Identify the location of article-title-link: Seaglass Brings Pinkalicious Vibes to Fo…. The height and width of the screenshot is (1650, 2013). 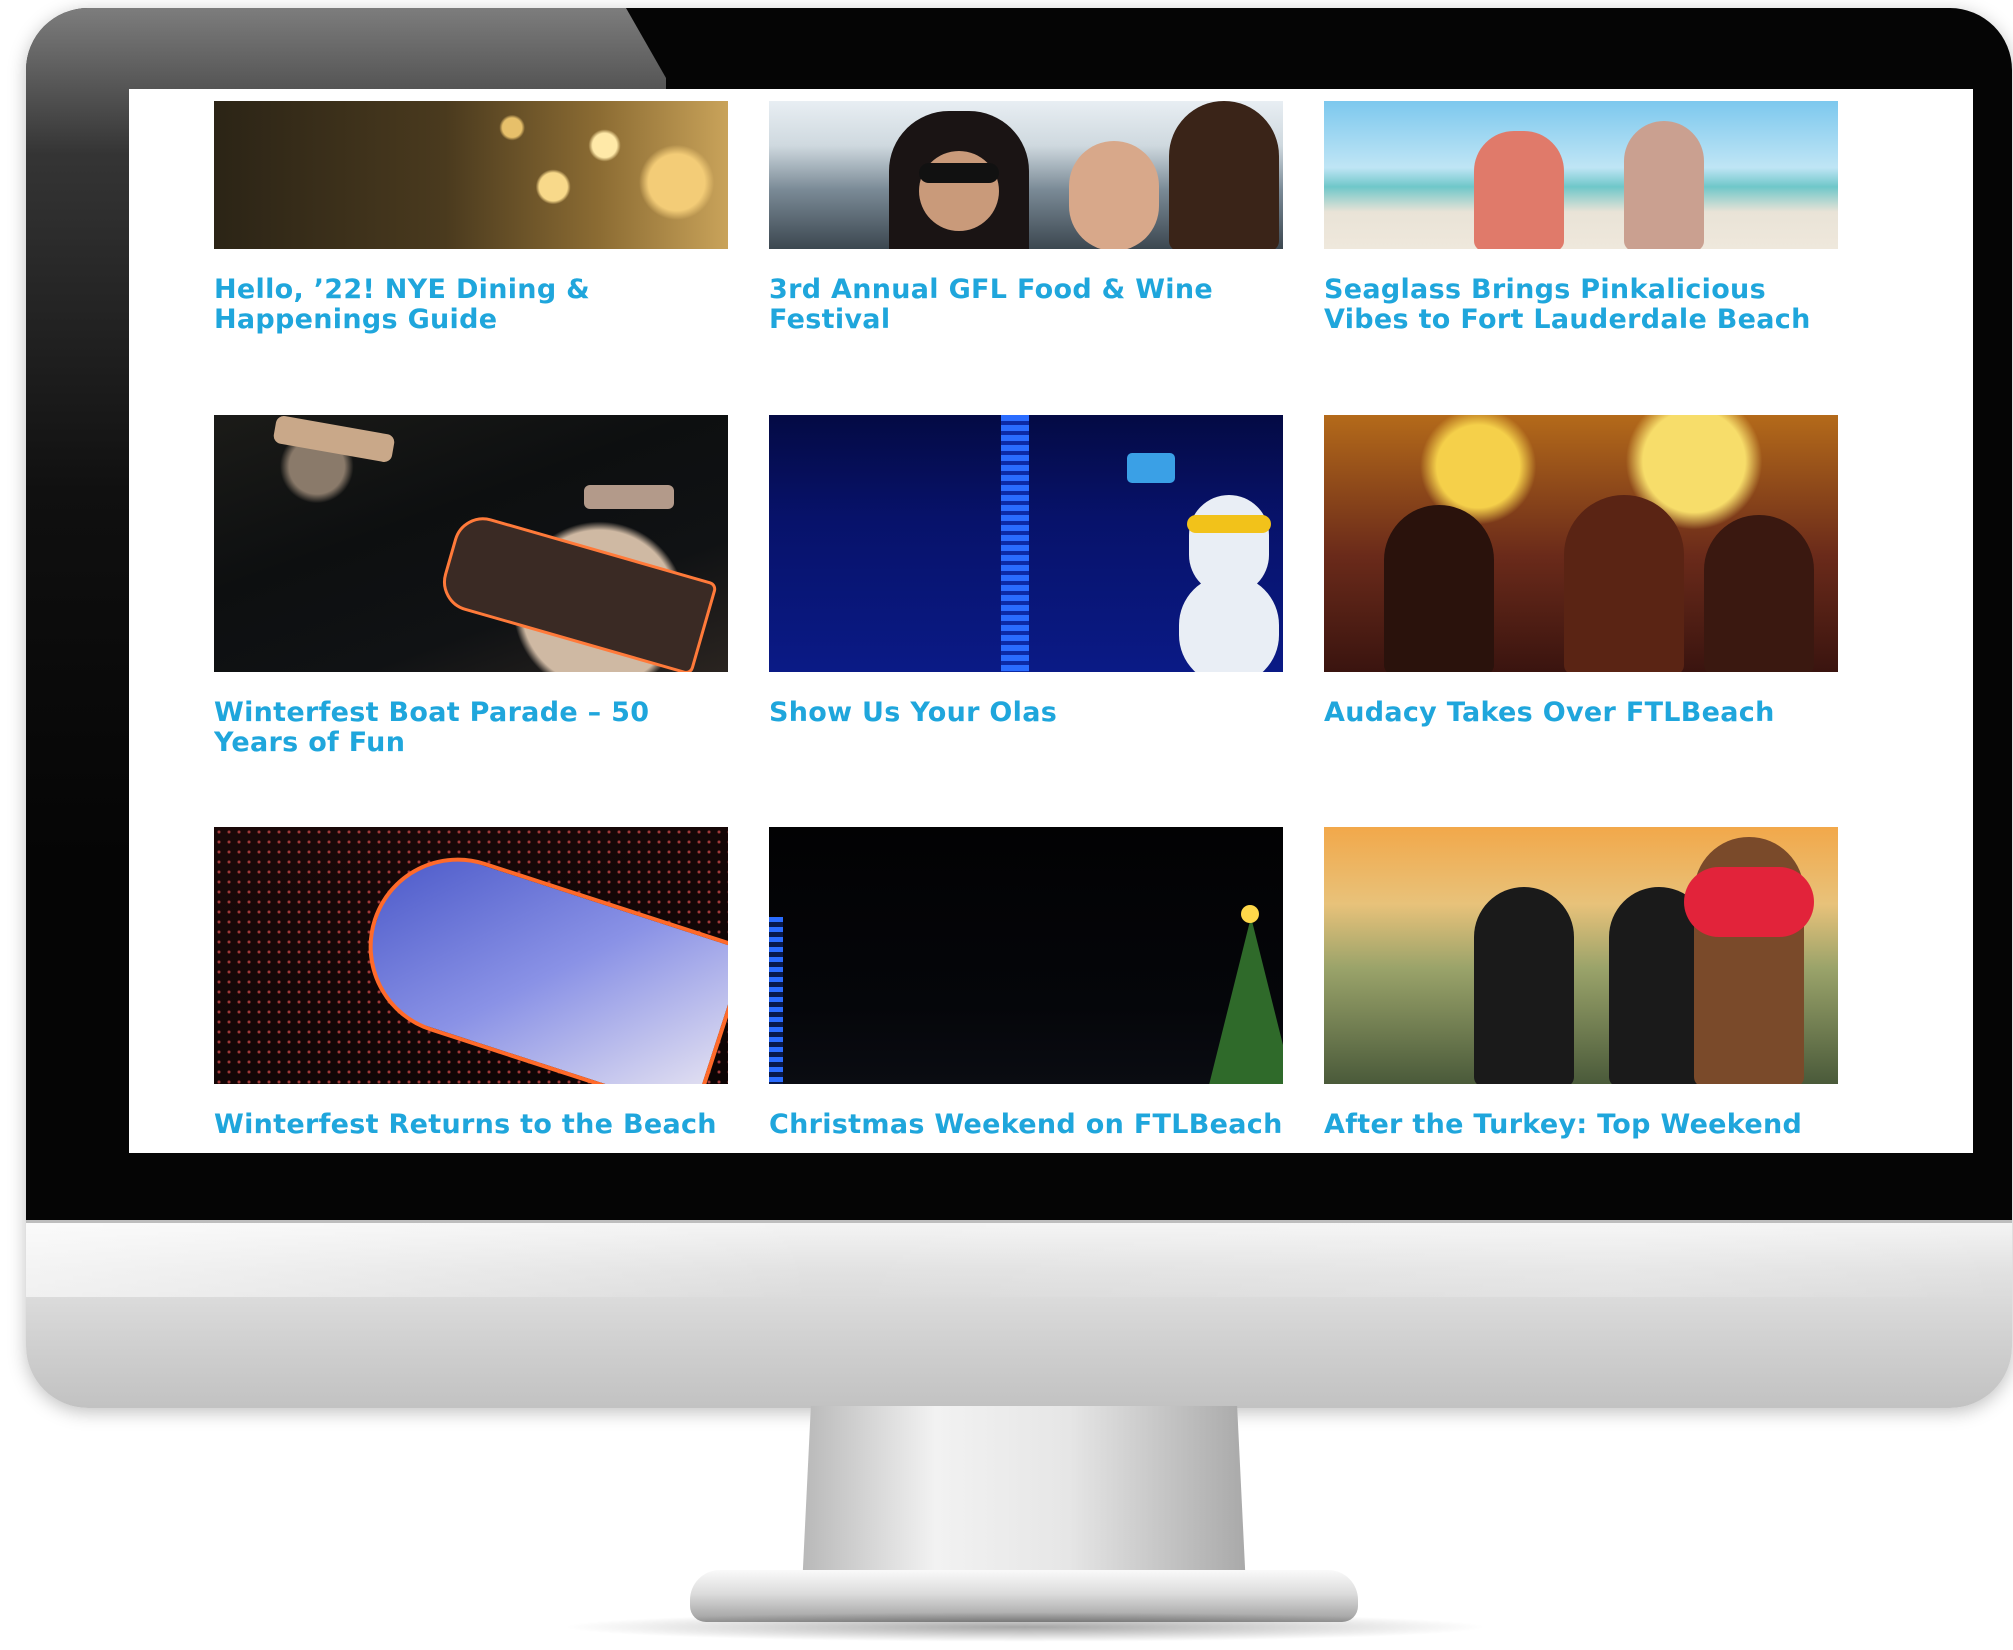
(1581, 311).